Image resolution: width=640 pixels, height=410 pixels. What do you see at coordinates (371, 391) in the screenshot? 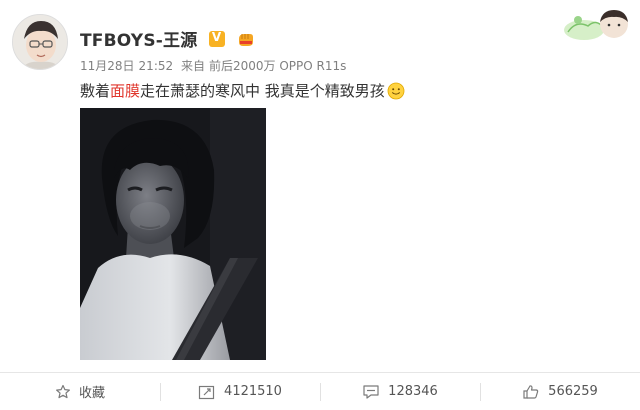
I see `comment-icon` at bounding box center [371, 391].